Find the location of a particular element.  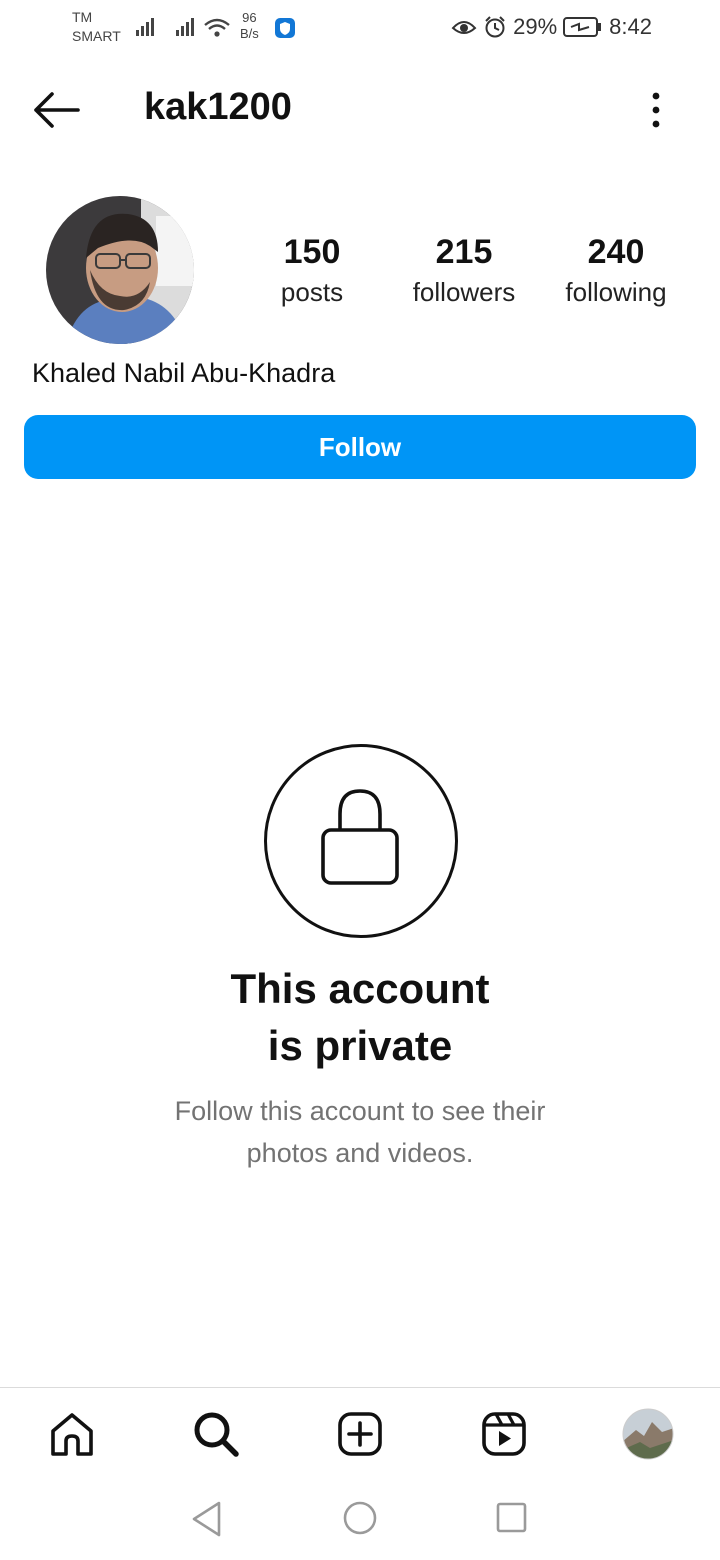

status-right: 29% 8:42 is located at coordinates (551, 27).